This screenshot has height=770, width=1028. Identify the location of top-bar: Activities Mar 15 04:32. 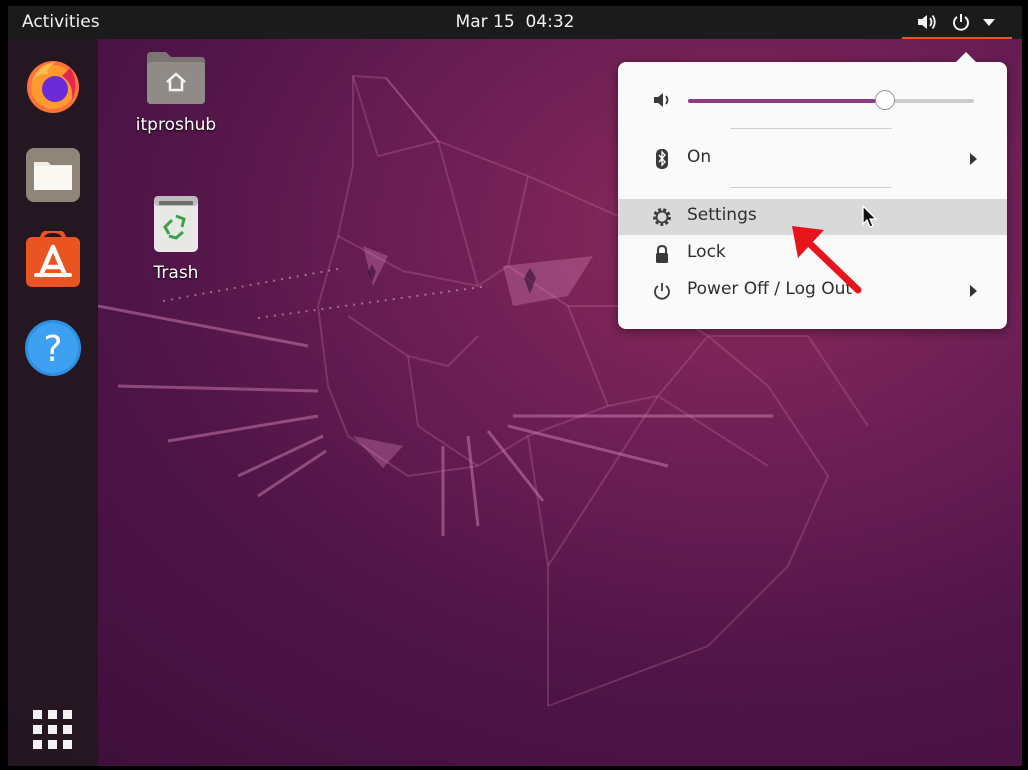
(515, 22).